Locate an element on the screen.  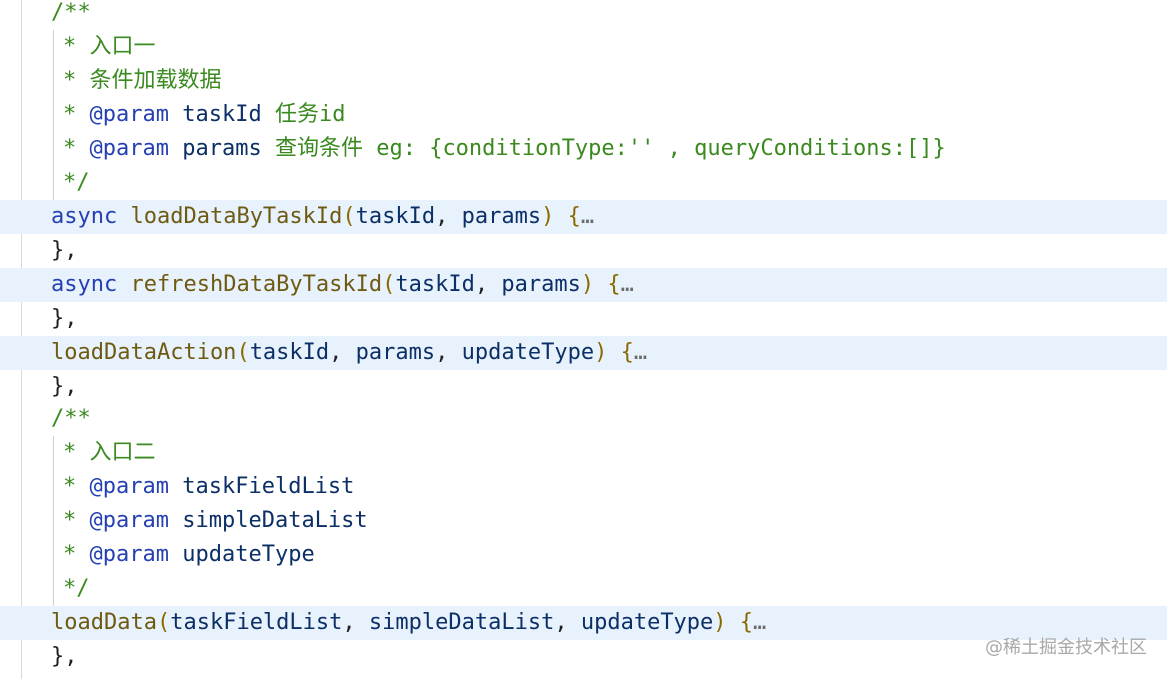
doc-param-name: simpleDataList is located at coordinates (275, 520).